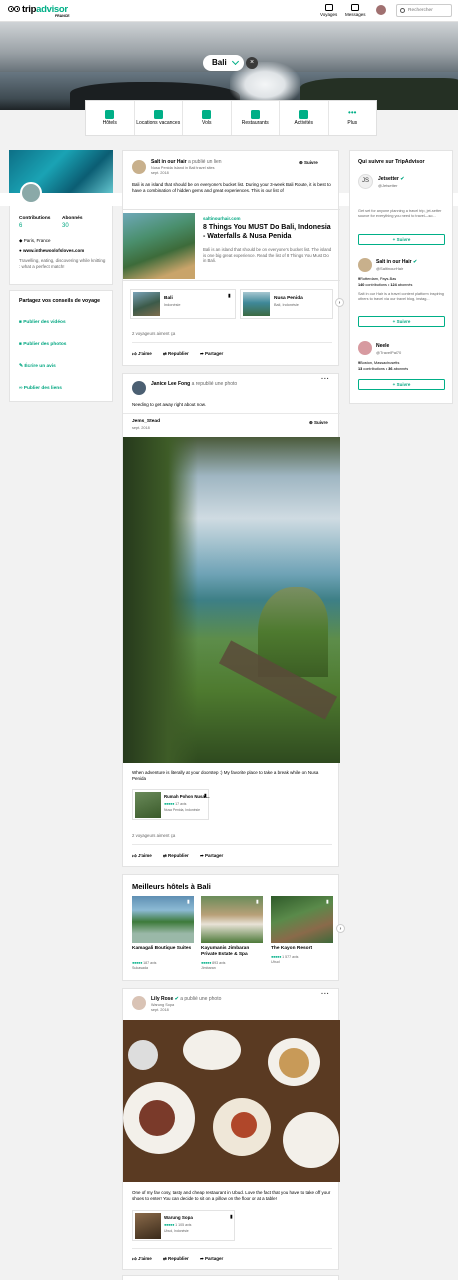  What do you see at coordinates (42, 344) in the screenshot?
I see `publish-photos-link: ■ Publier des photos` at bounding box center [42, 344].